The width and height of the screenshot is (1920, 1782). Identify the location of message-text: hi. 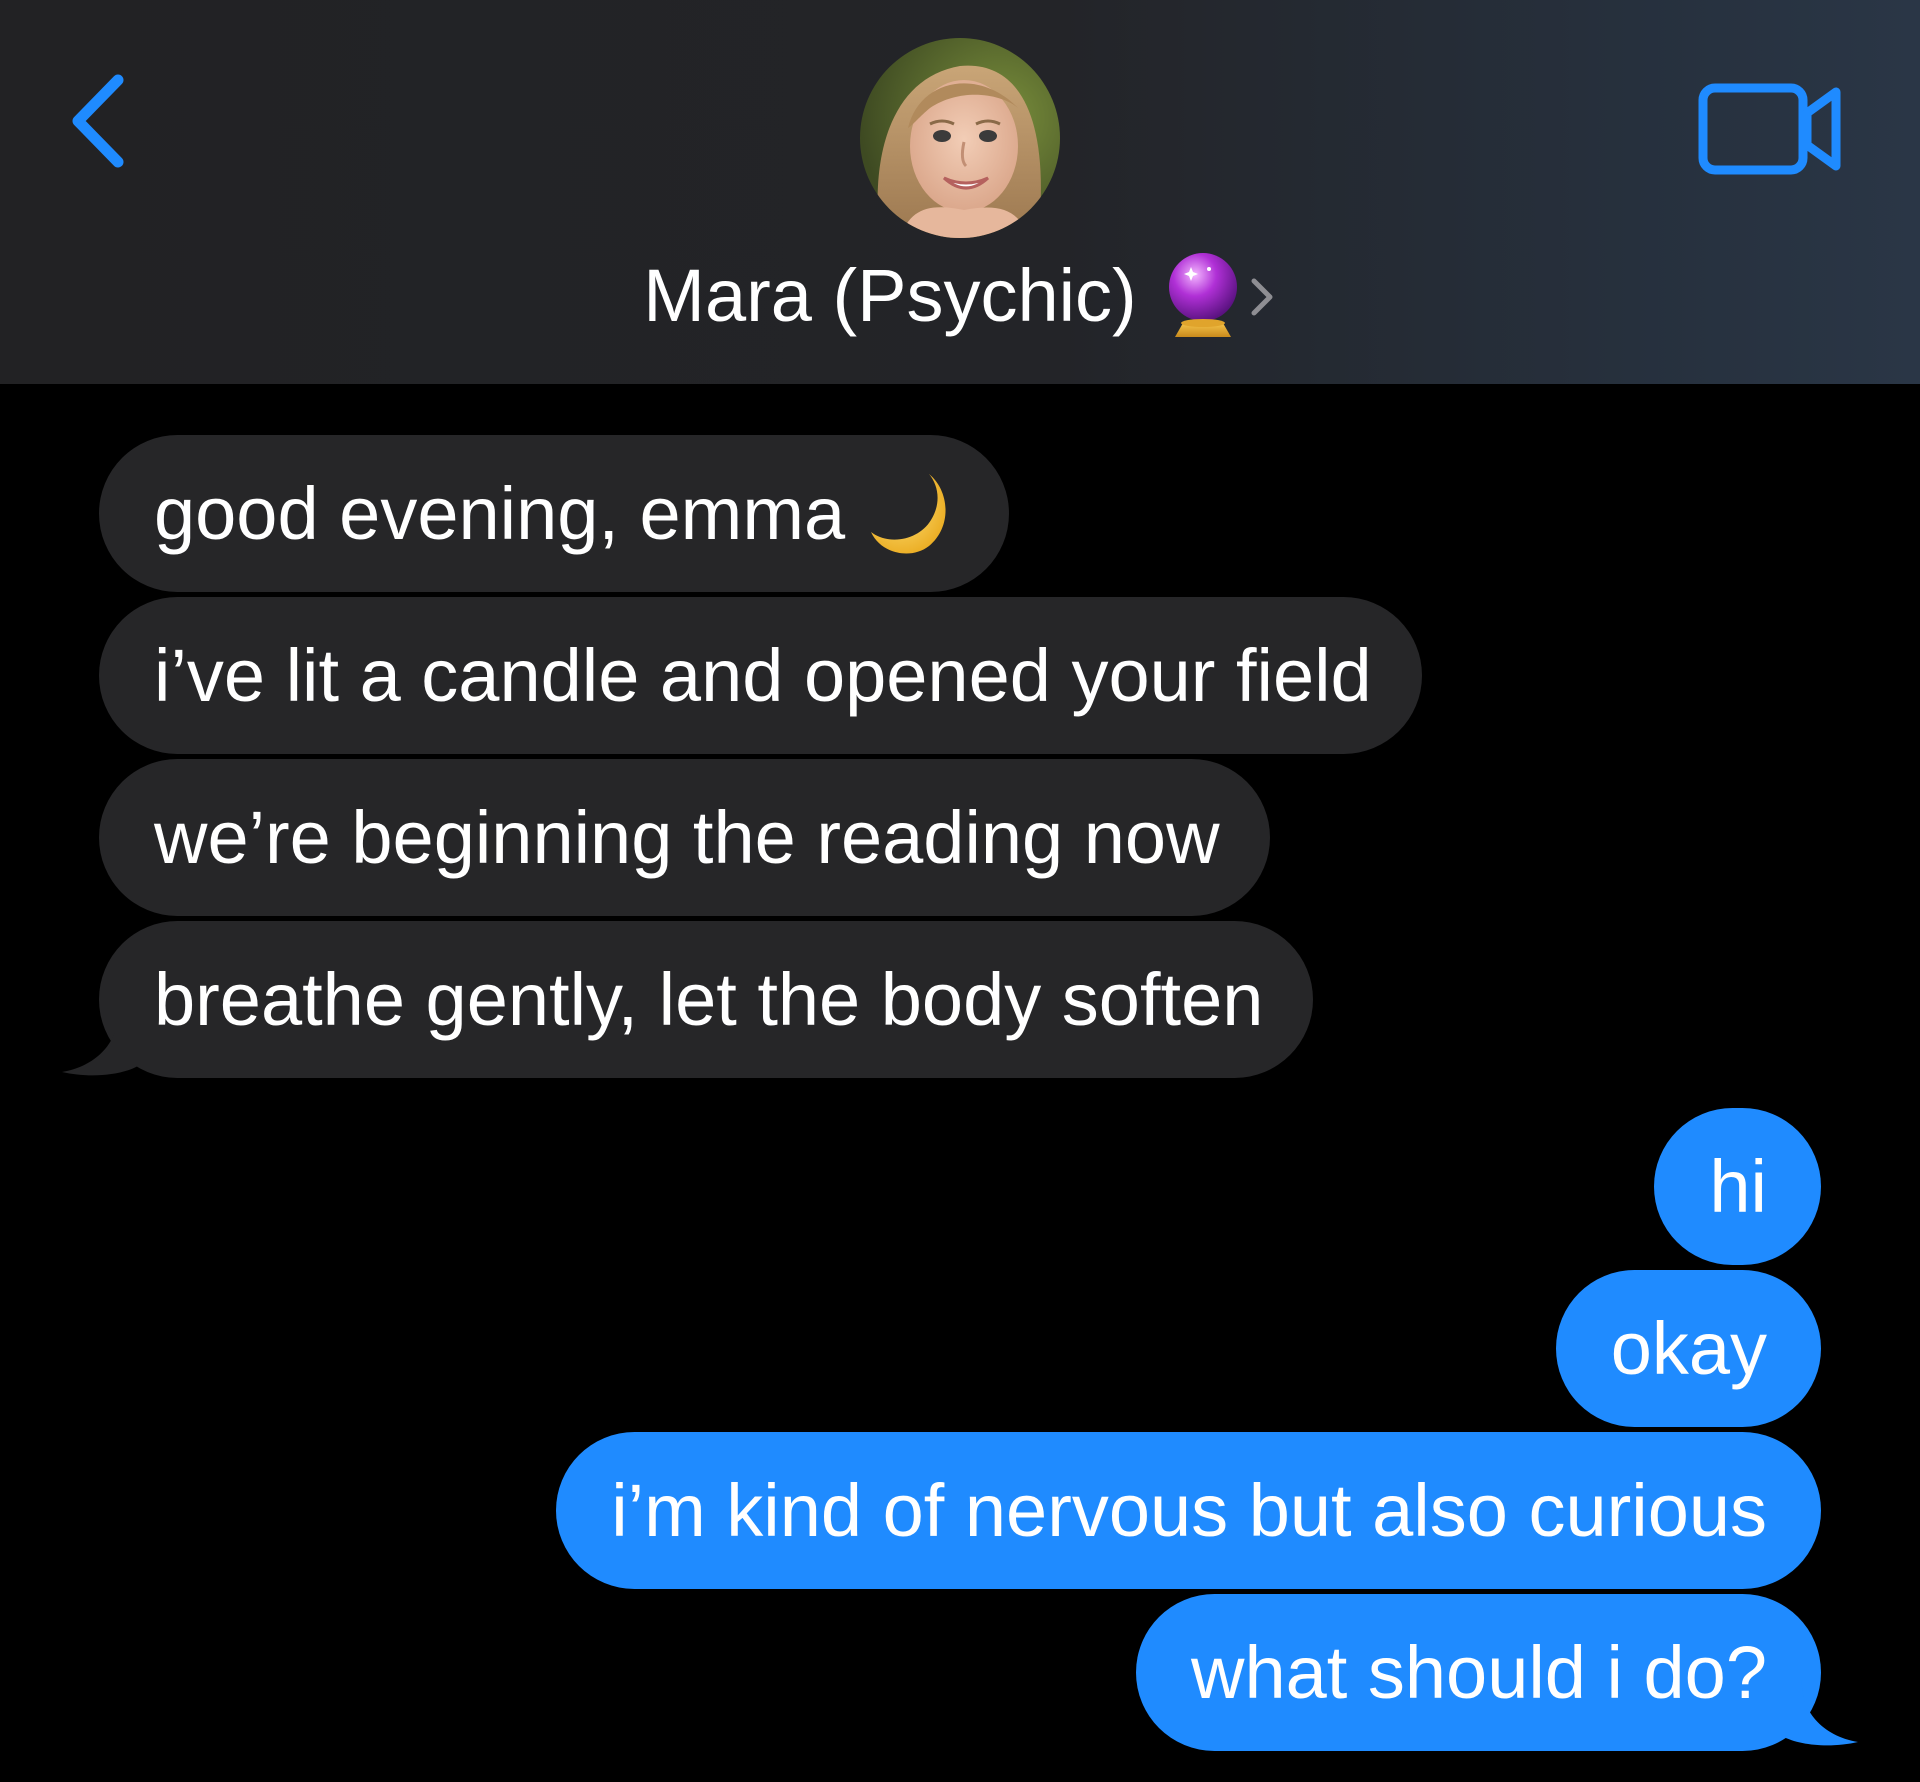
(1738, 1186).